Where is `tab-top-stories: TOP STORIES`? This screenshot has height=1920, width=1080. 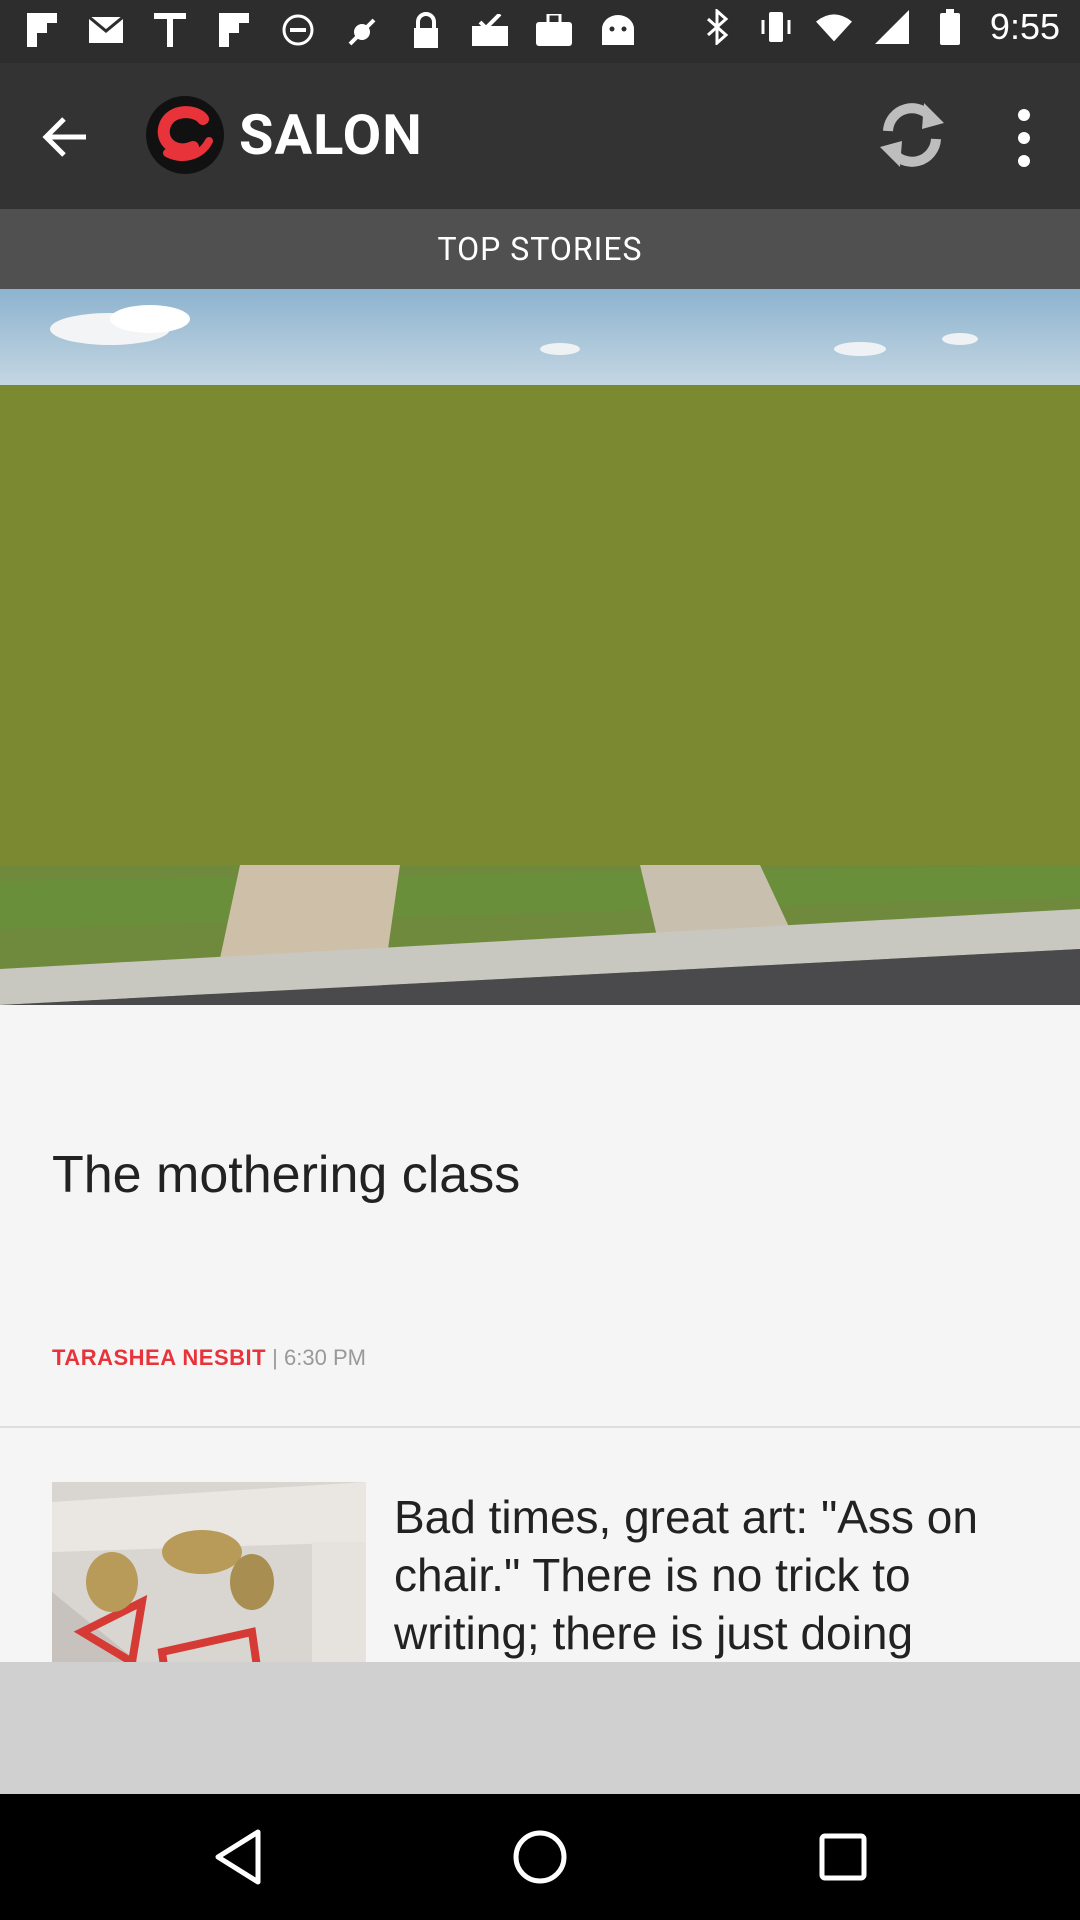 tab-top-stories: TOP STORIES is located at coordinates (540, 249).